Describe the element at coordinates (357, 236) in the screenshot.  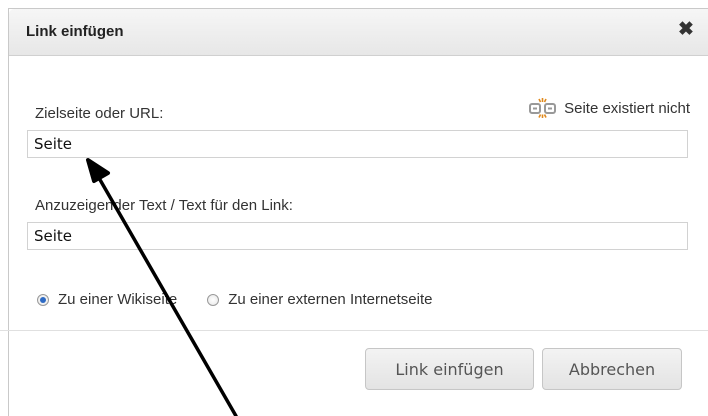
I see `display-text-input` at that location.